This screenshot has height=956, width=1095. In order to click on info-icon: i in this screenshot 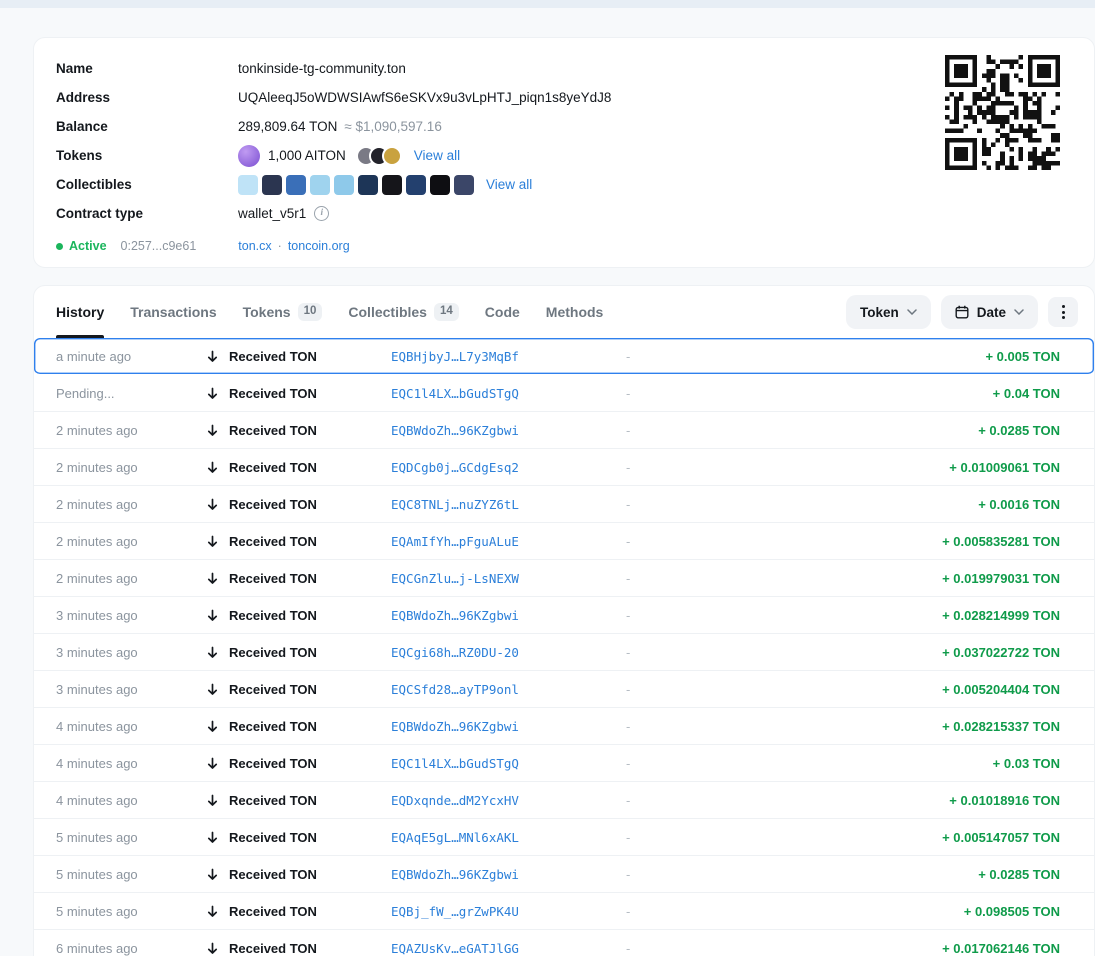, I will do `click(322, 213)`.